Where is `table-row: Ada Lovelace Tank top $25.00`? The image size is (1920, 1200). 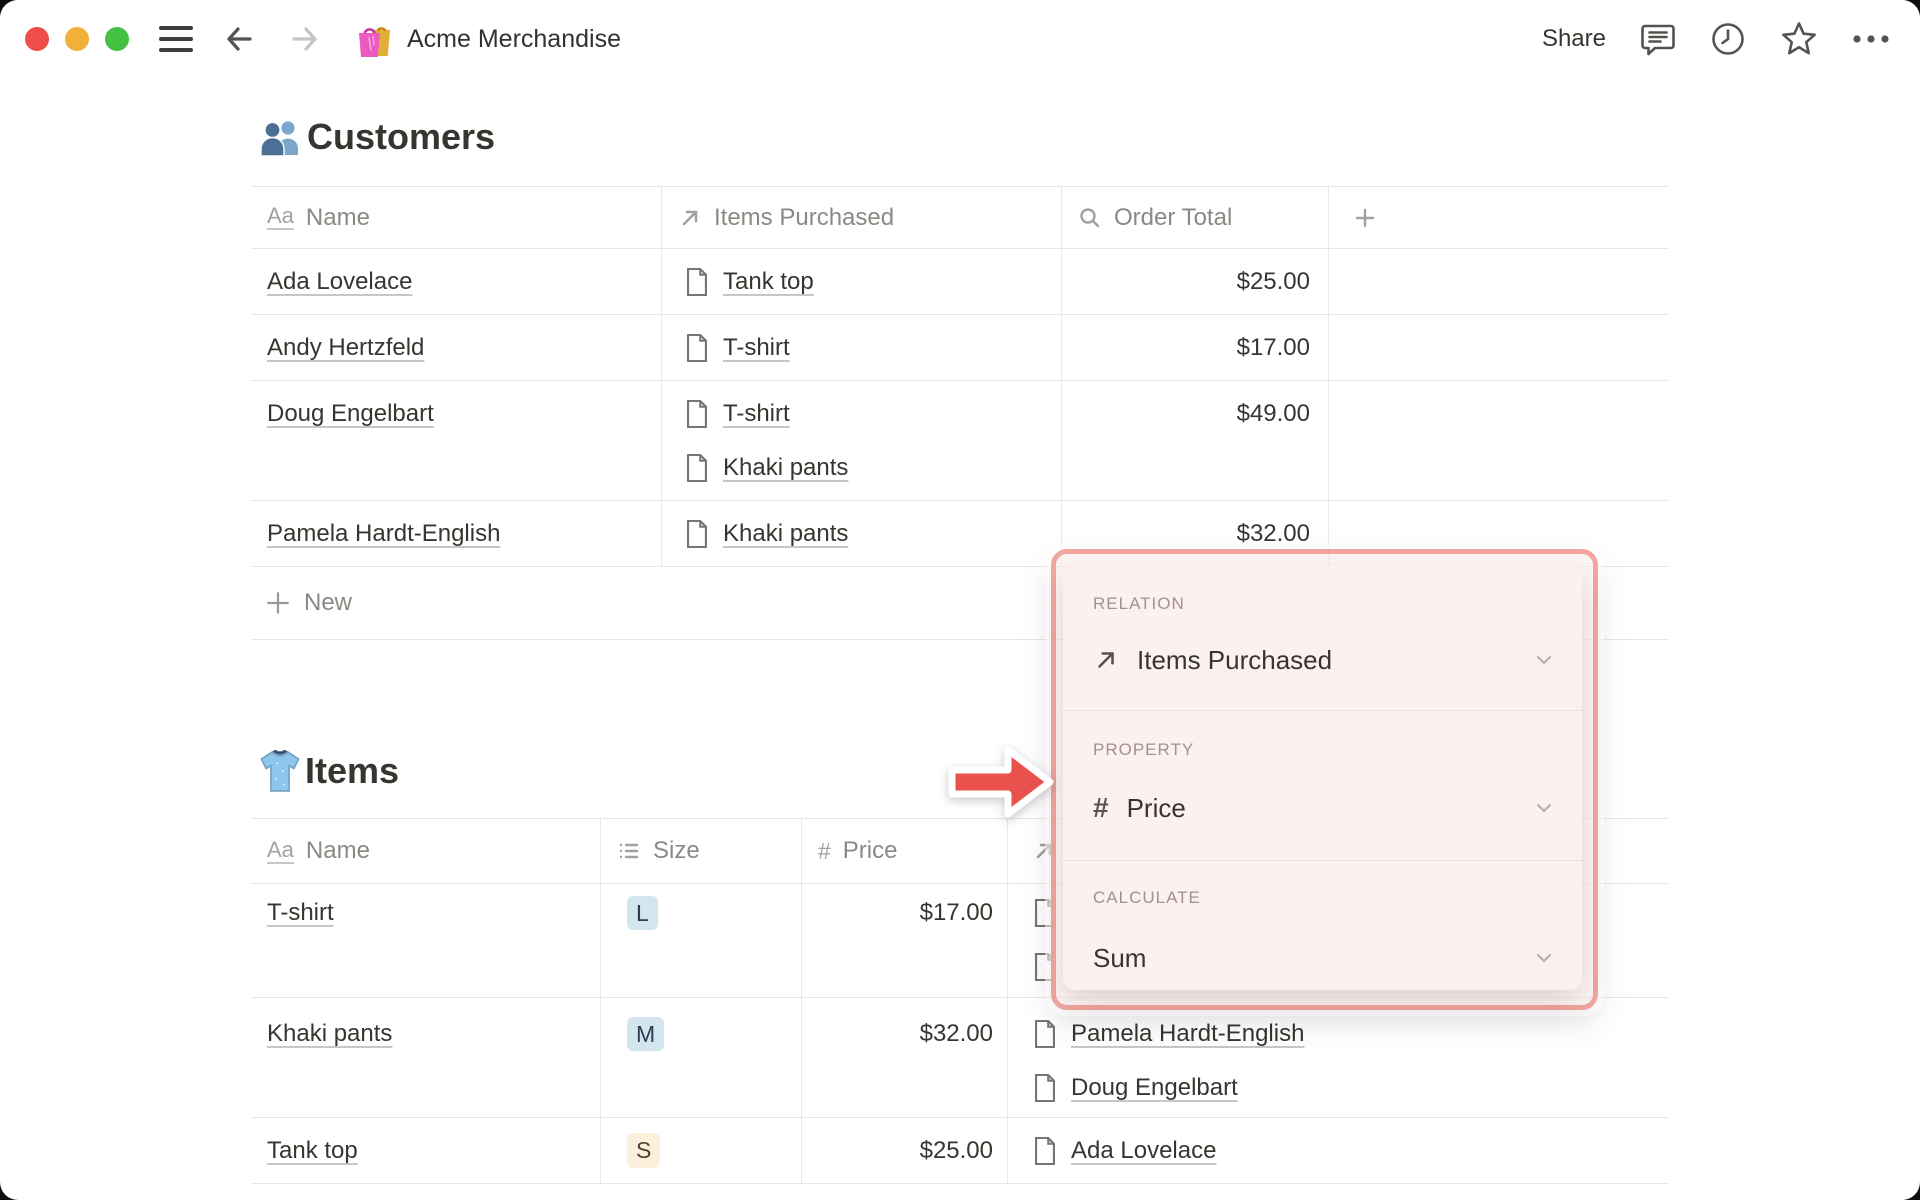
table-row: Ada Lovelace Tank top $25.00 is located at coordinates (959, 282).